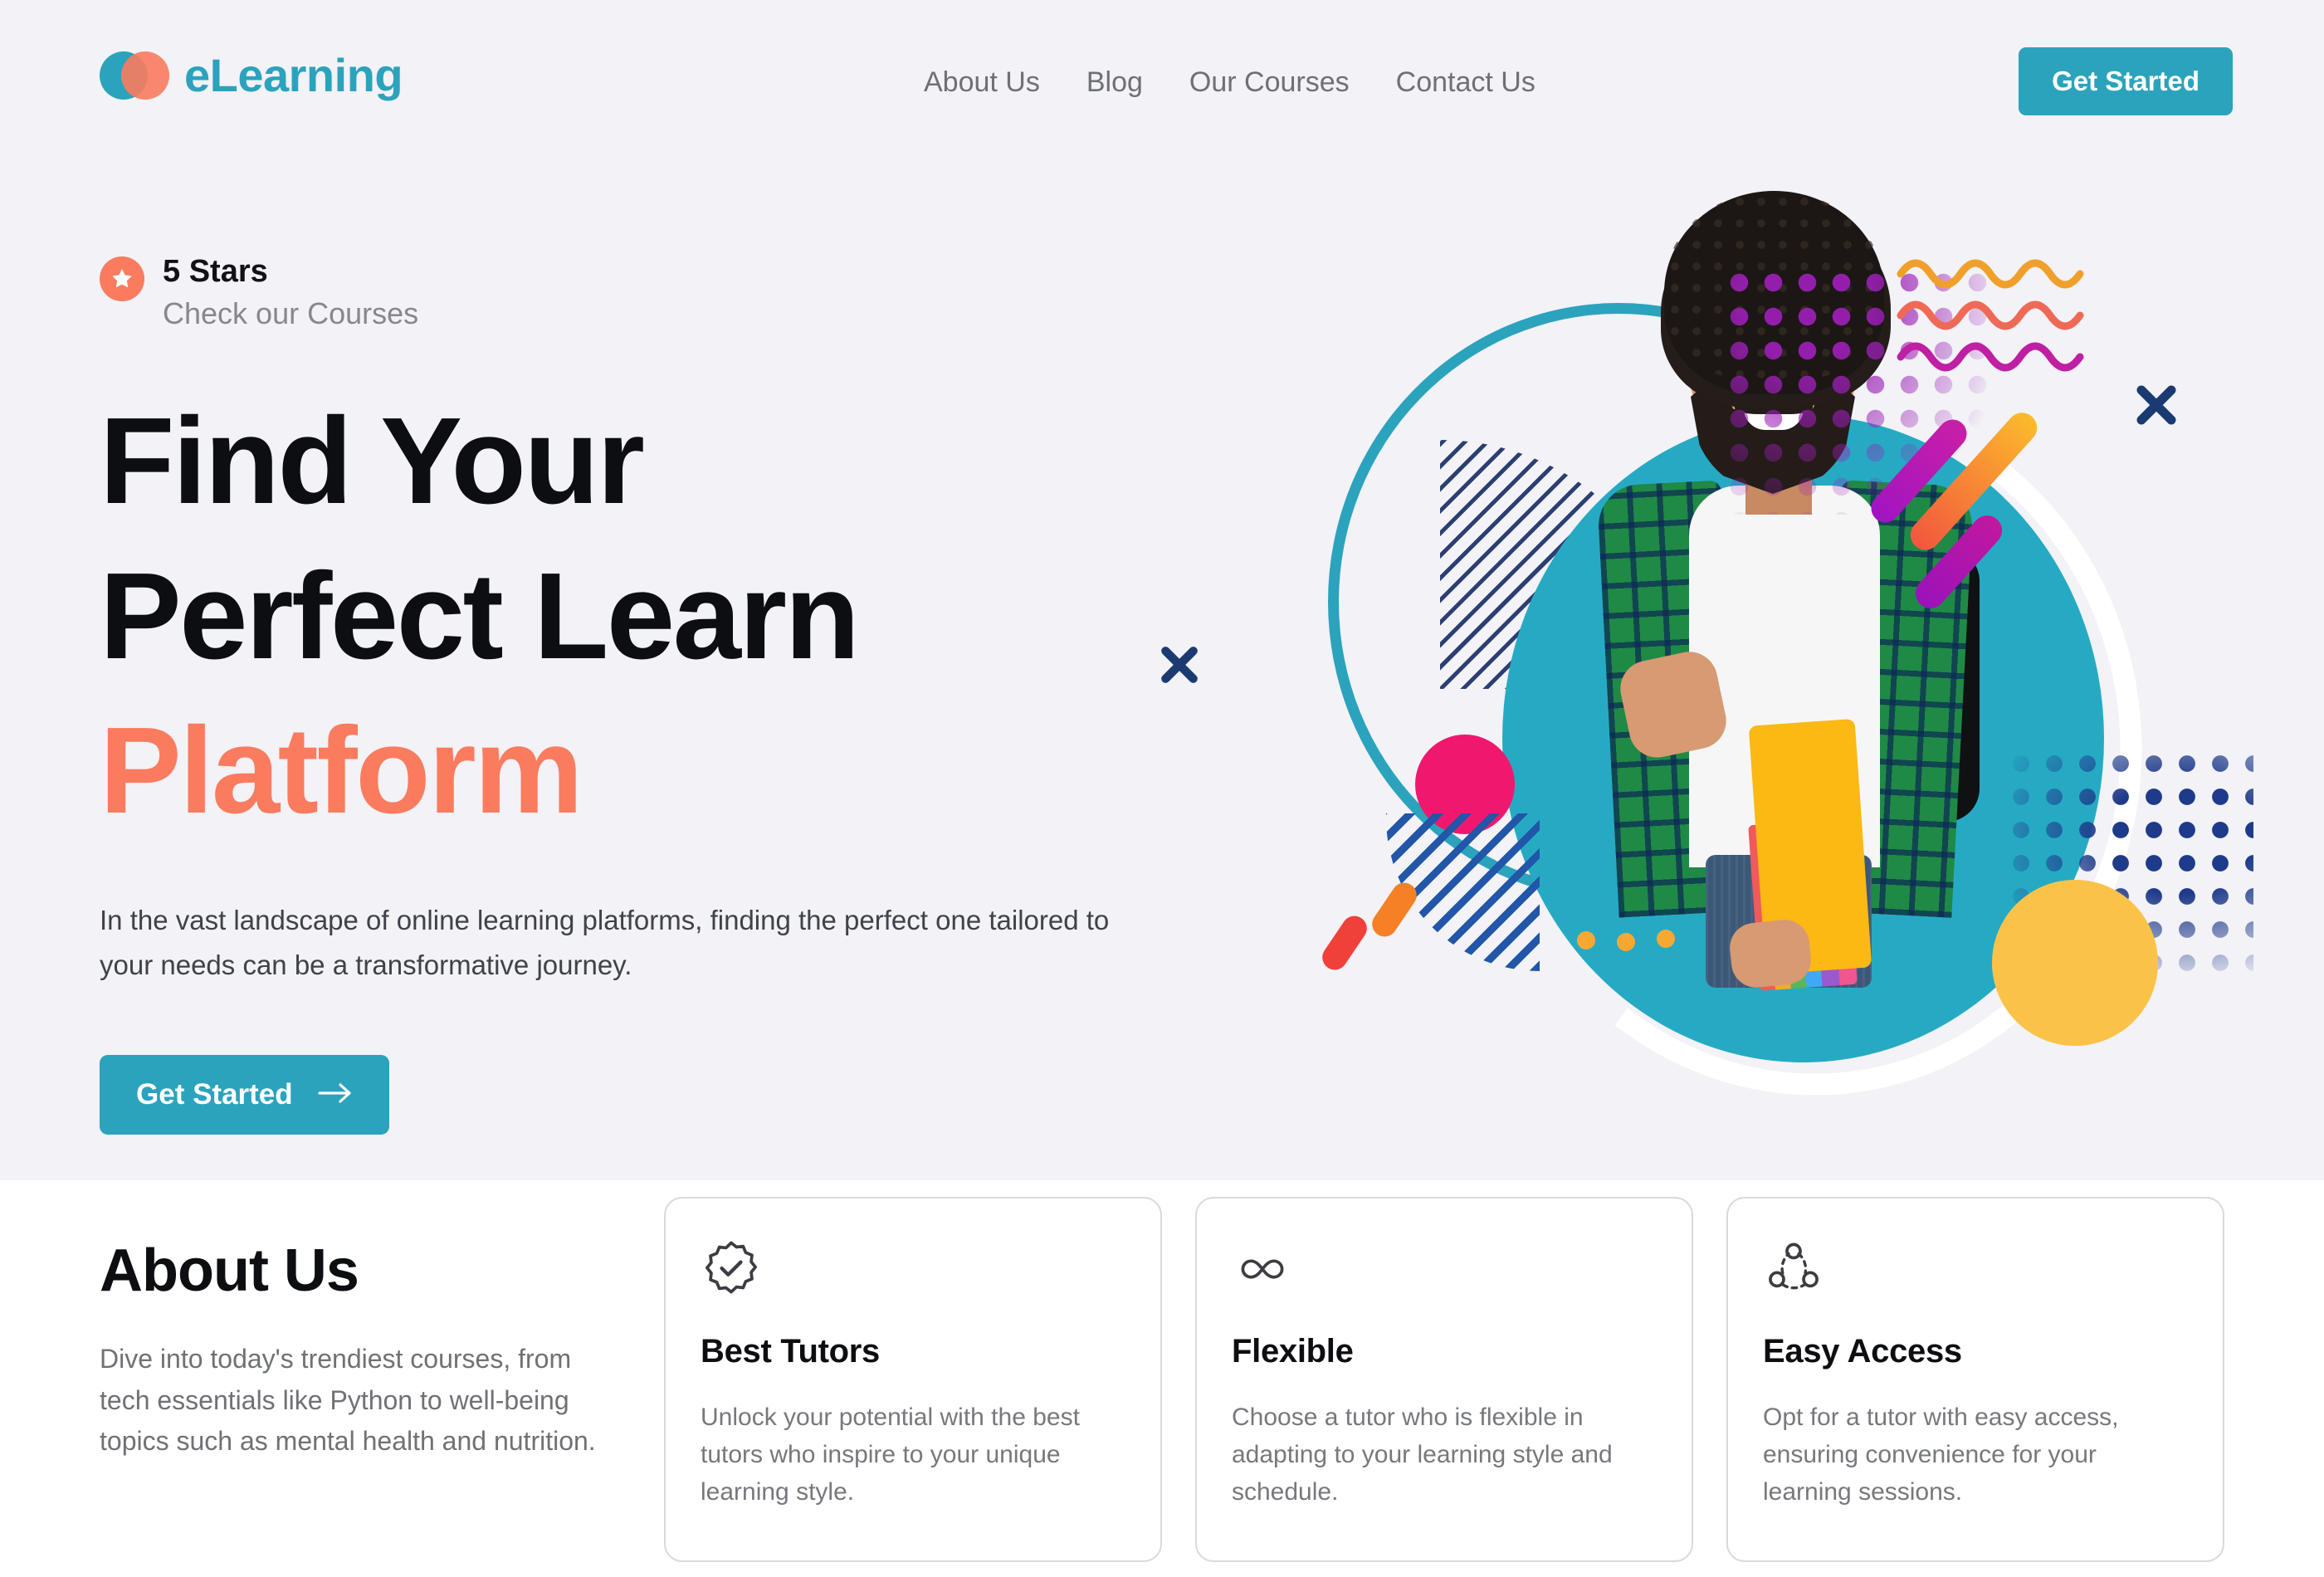  Describe the element at coordinates (134, 75) in the screenshot. I see `logo-icon` at that location.